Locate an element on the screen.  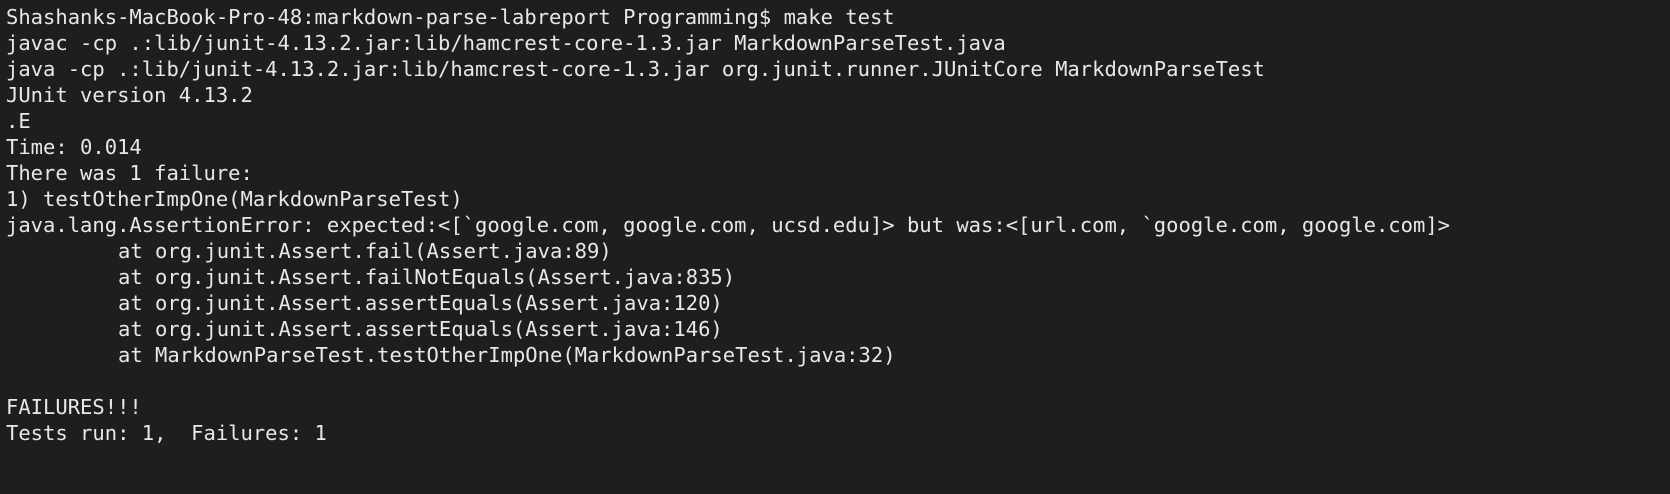
output-line-failed-test: 1) testOtherImpOne(MarkdownParseTest) is located at coordinates (234, 199).